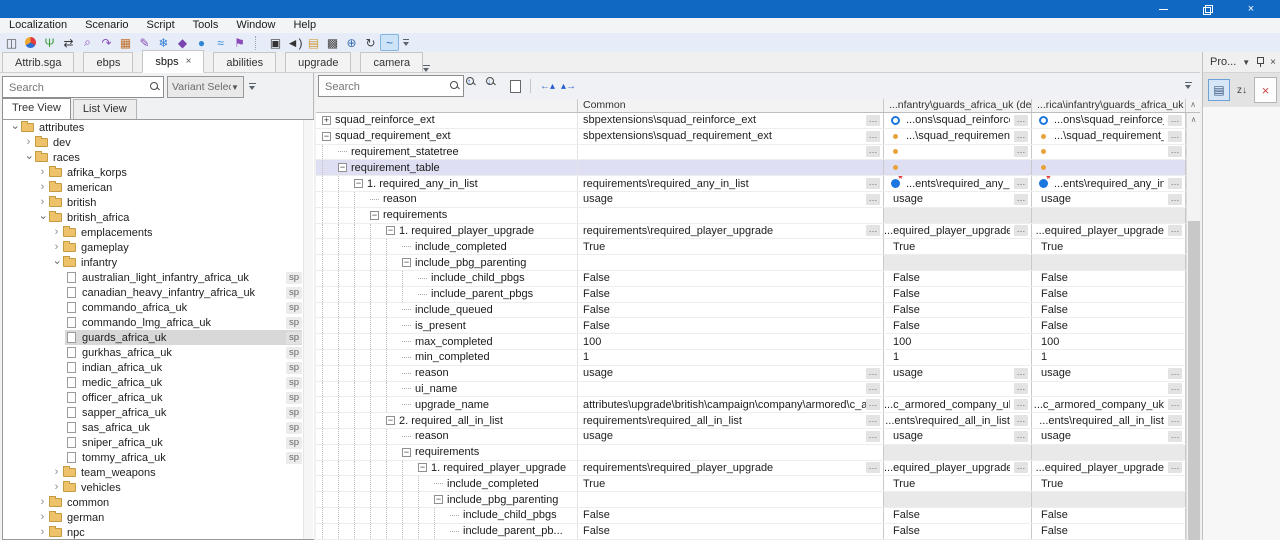 The height and width of the screenshot is (540, 1280). I want to click on tree-item-canadian_heavy_infantry_africa_uk: canadian_heavy_infantry_africa_uk sp, so click(158, 292).